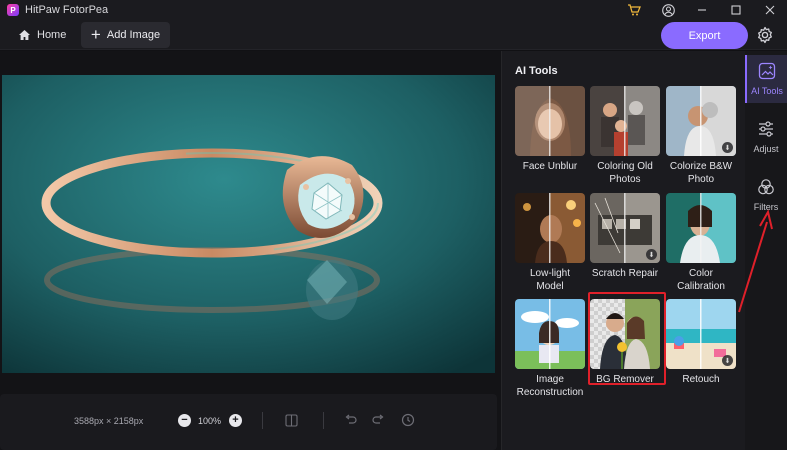 This screenshot has height=450, width=787. Describe the element at coordinates (634, 10) in the screenshot. I see `cart-icon` at that location.